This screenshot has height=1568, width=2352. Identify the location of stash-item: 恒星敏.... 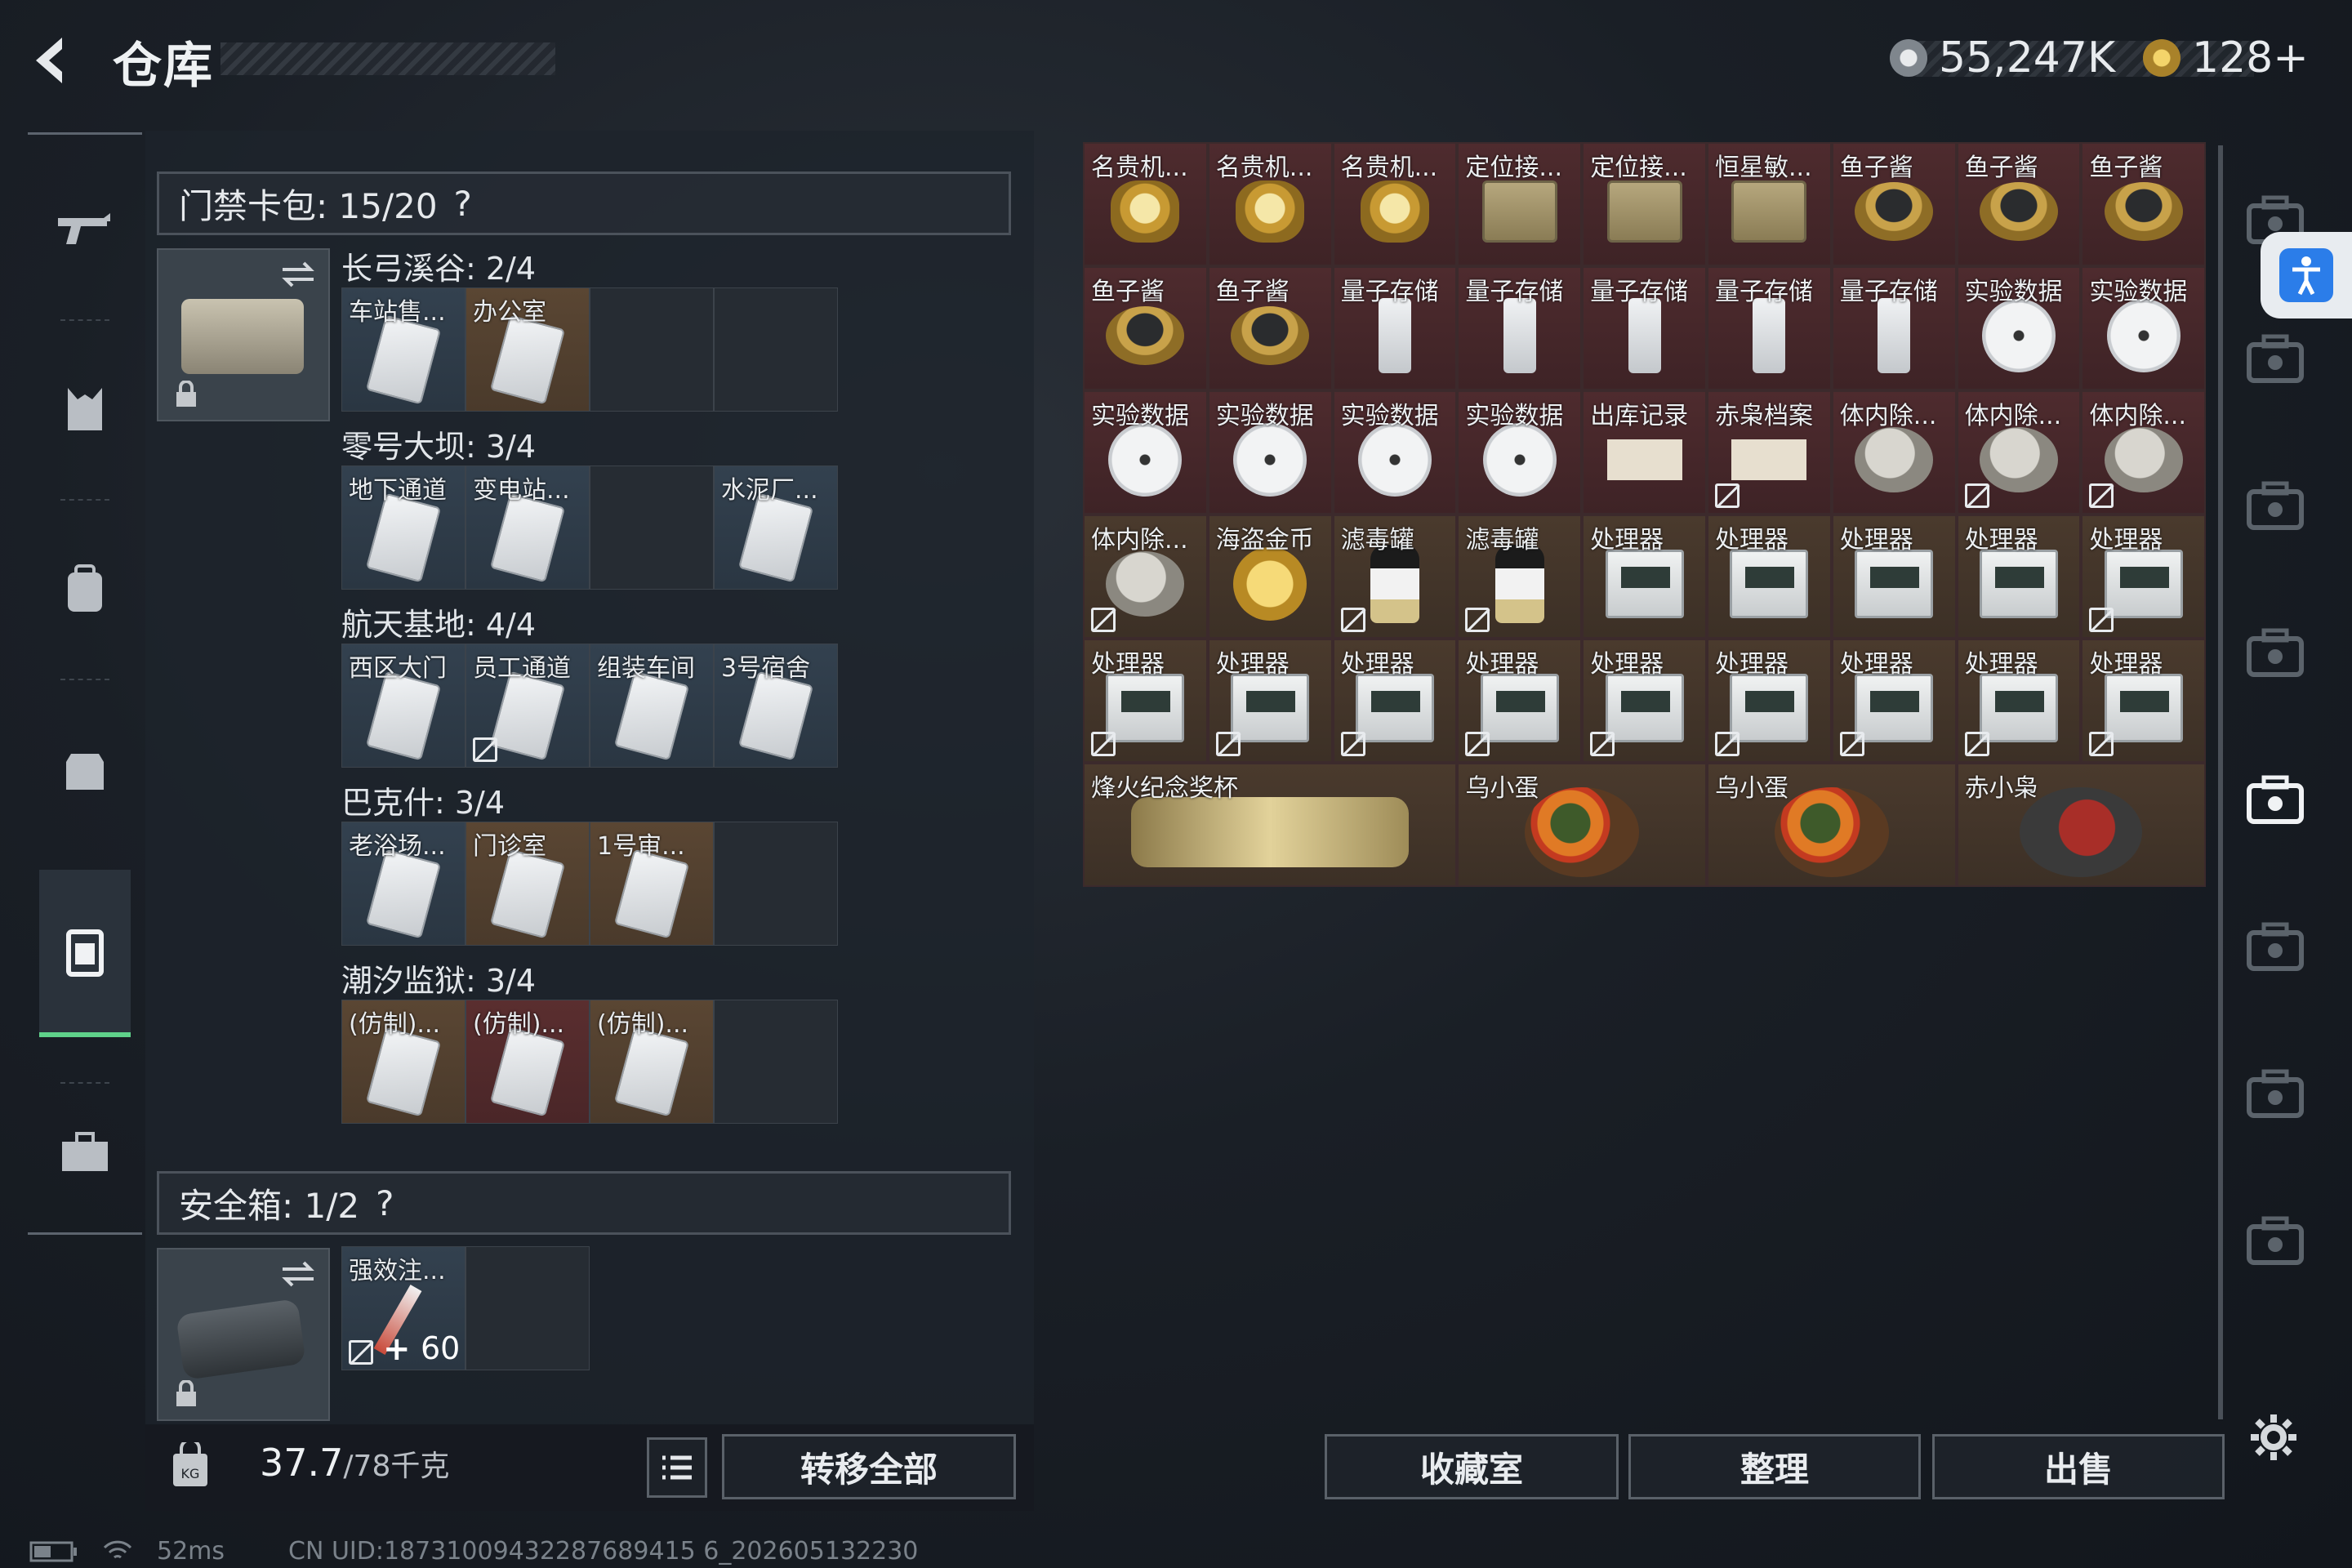
(1769, 204).